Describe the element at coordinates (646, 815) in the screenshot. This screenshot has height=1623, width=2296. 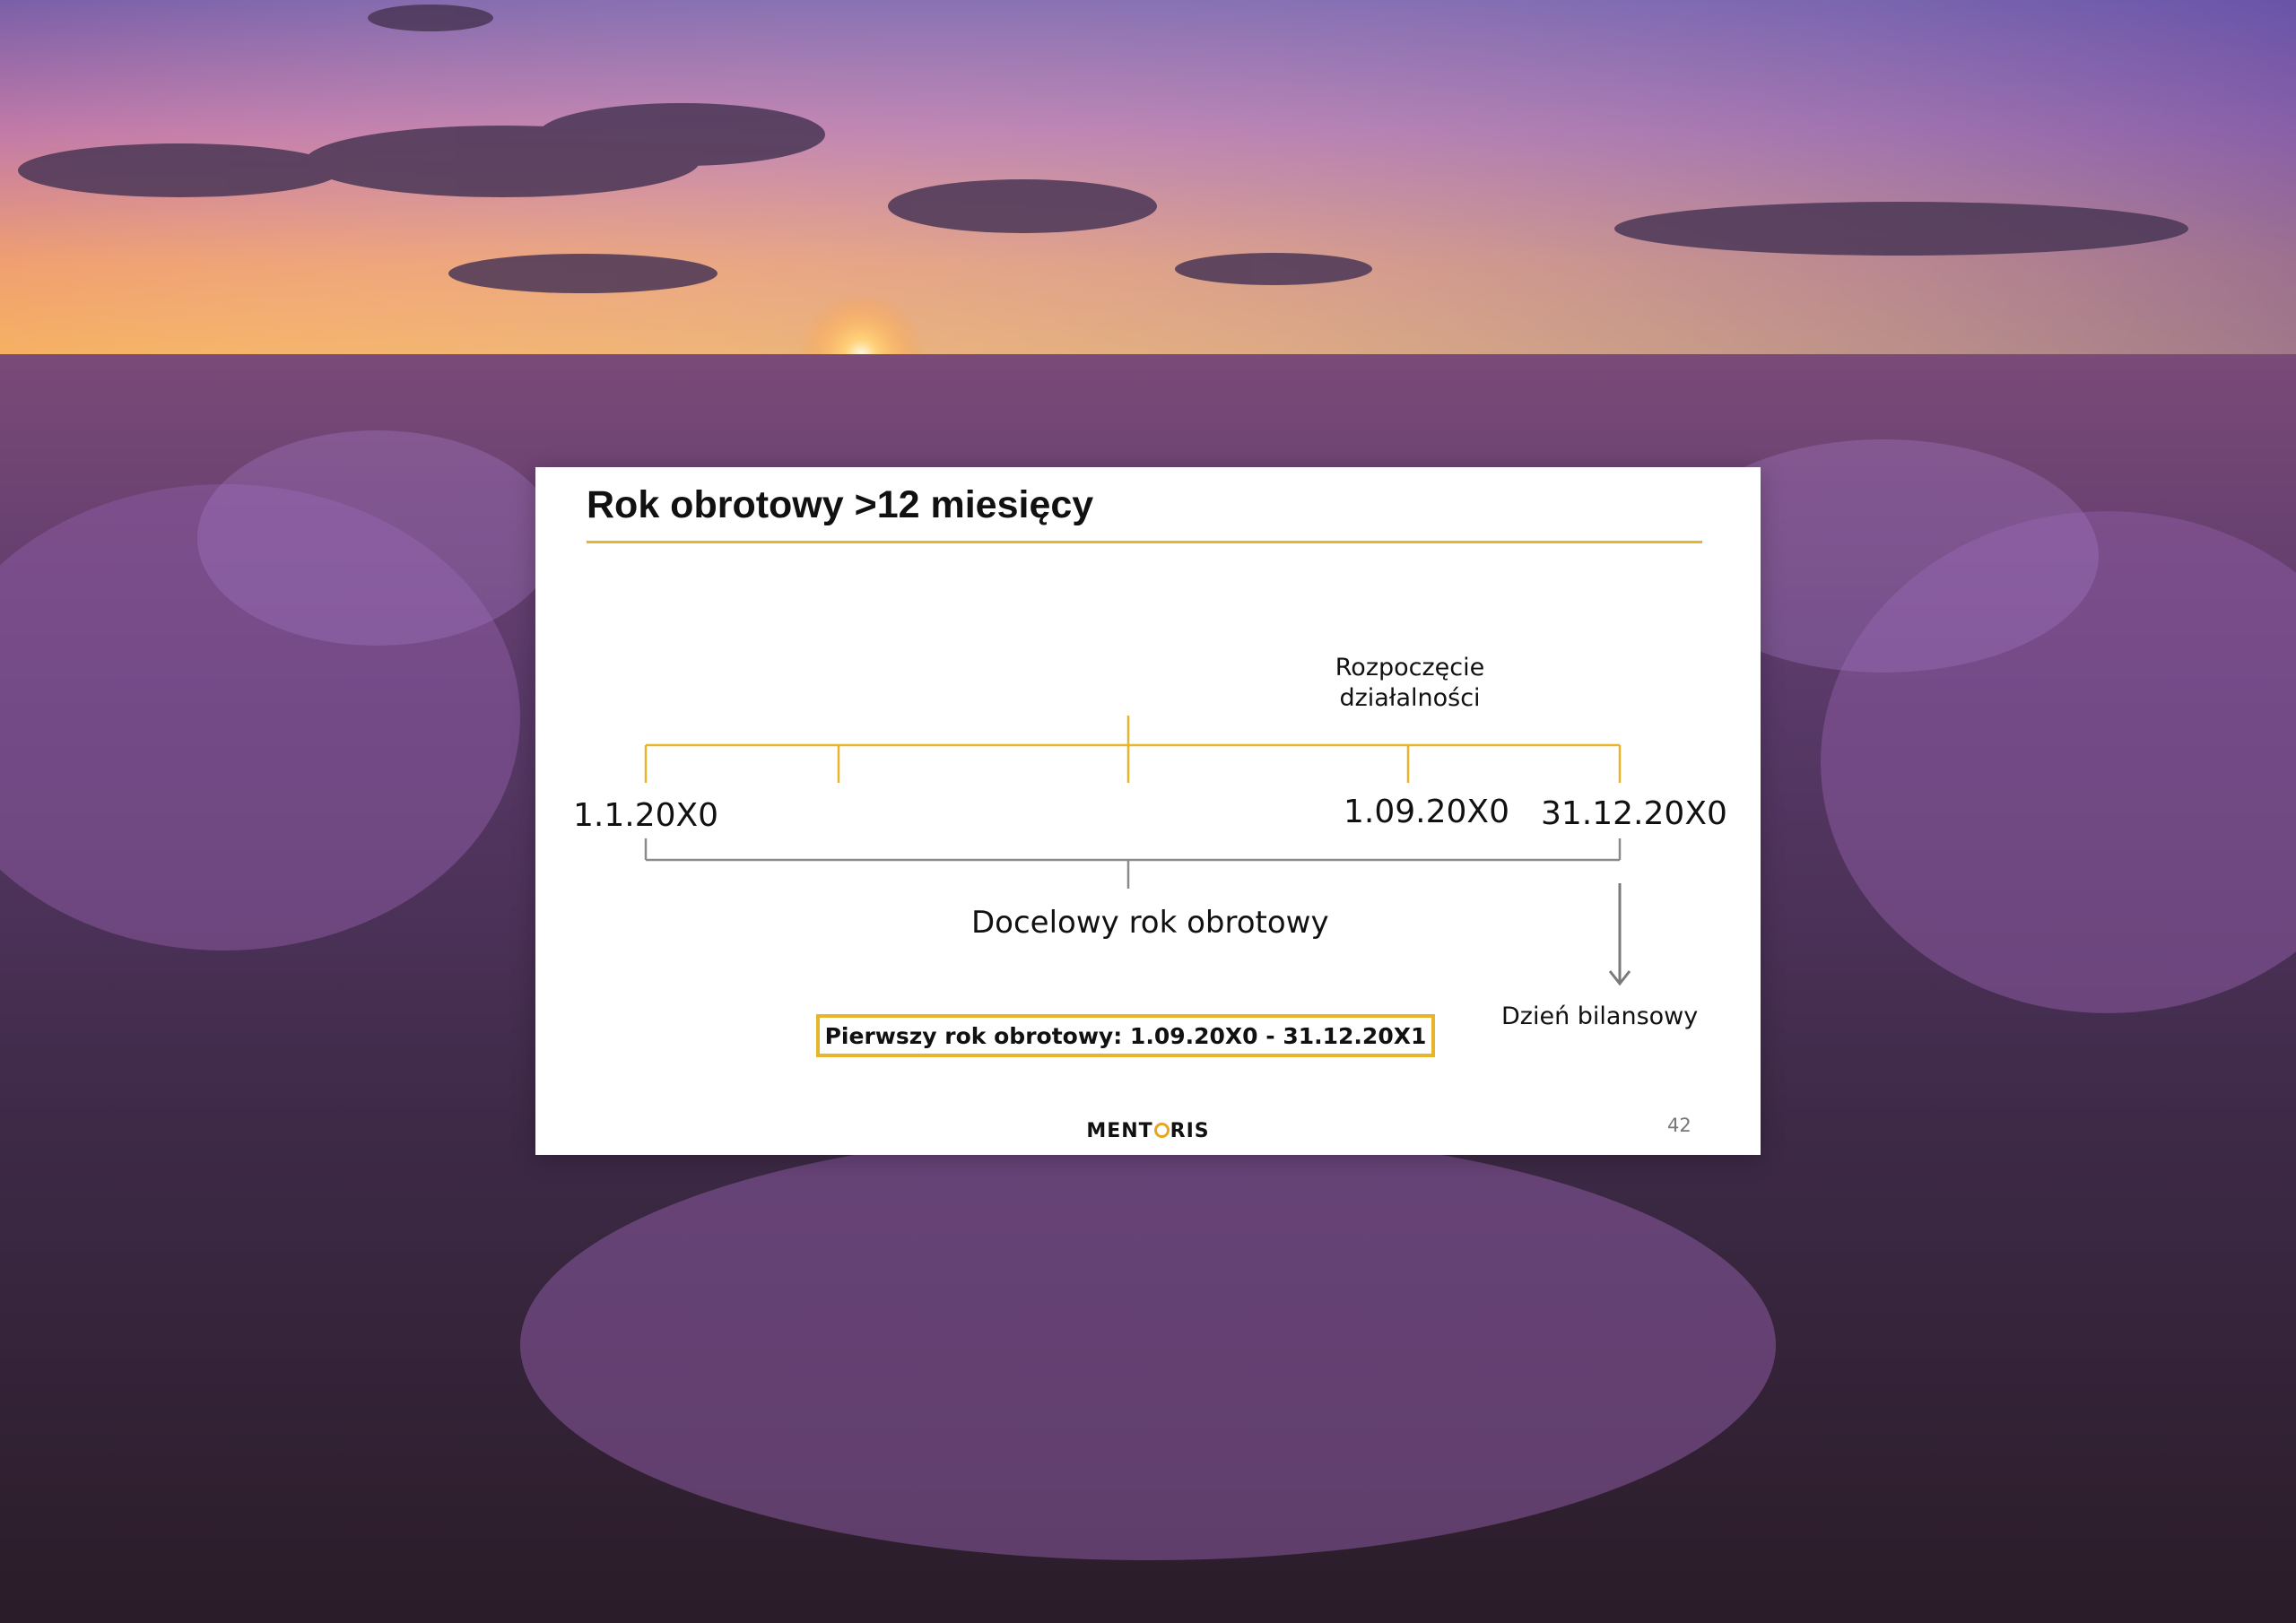
I see `start-date-label: 1.1.20X0` at that location.